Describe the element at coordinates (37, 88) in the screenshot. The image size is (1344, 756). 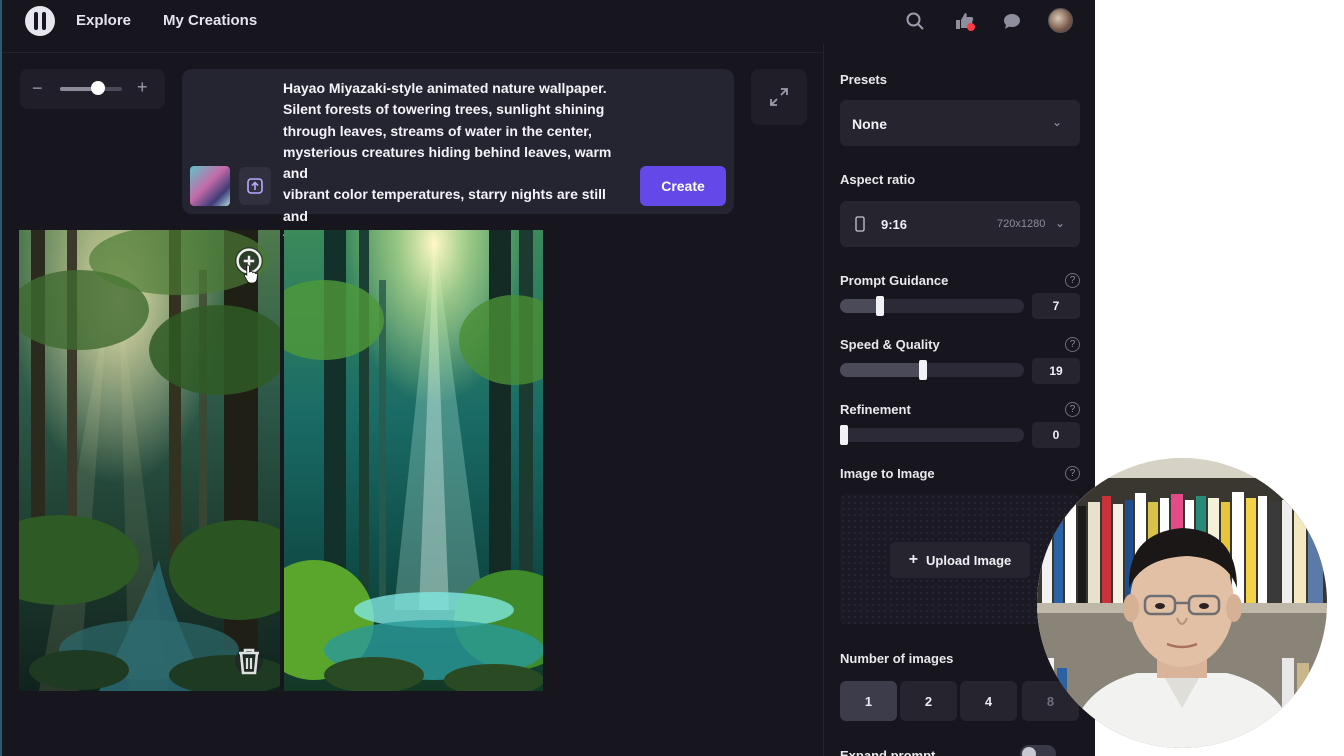
I see `zoom-out-button: −` at that location.